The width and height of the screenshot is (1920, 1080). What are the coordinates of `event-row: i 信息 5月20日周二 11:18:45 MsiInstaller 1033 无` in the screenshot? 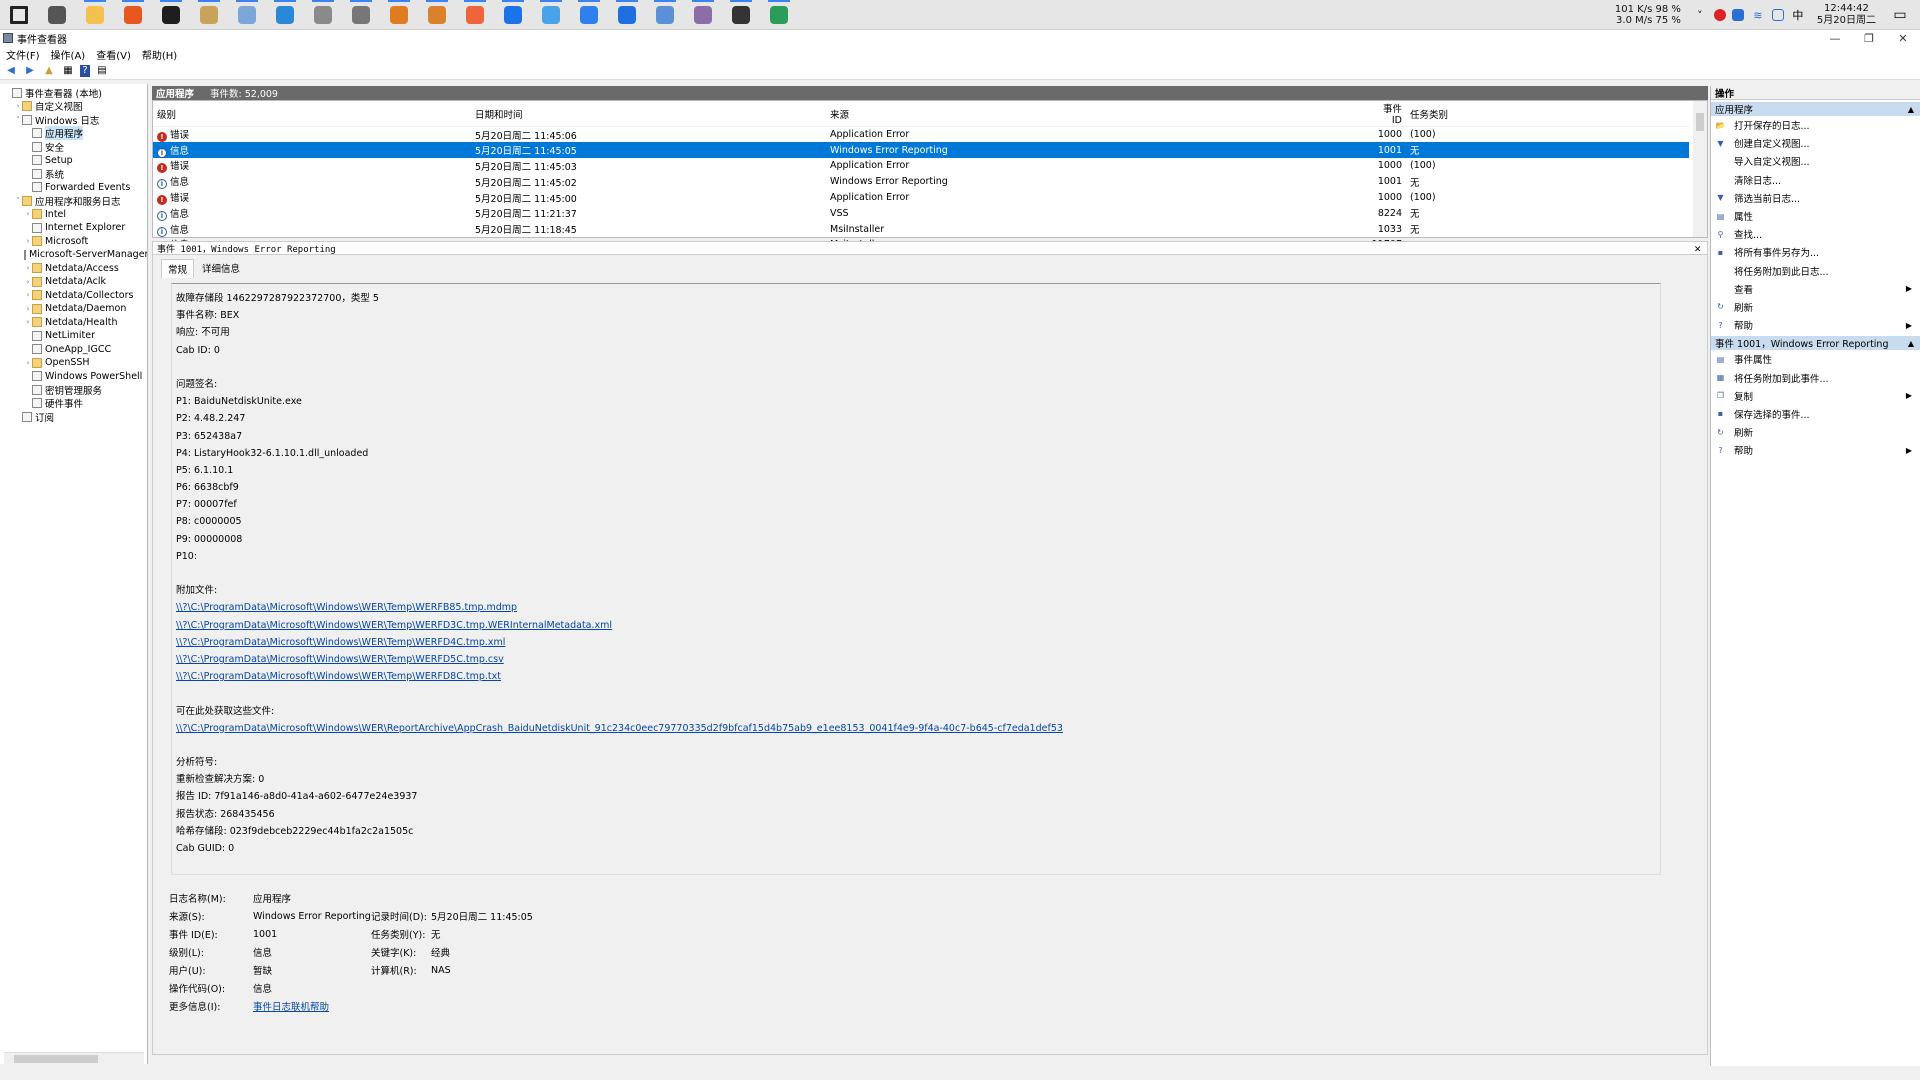 It's located at (921, 229).